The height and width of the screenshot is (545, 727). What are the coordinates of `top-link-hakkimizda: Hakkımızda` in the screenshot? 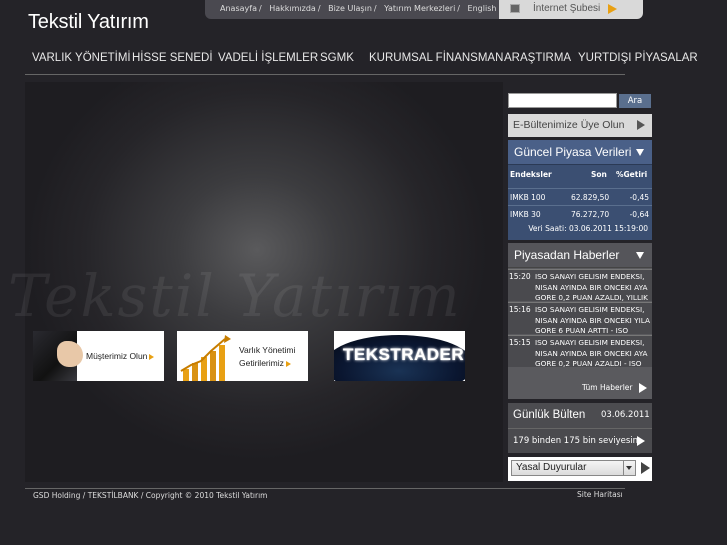 It's located at (292, 8).